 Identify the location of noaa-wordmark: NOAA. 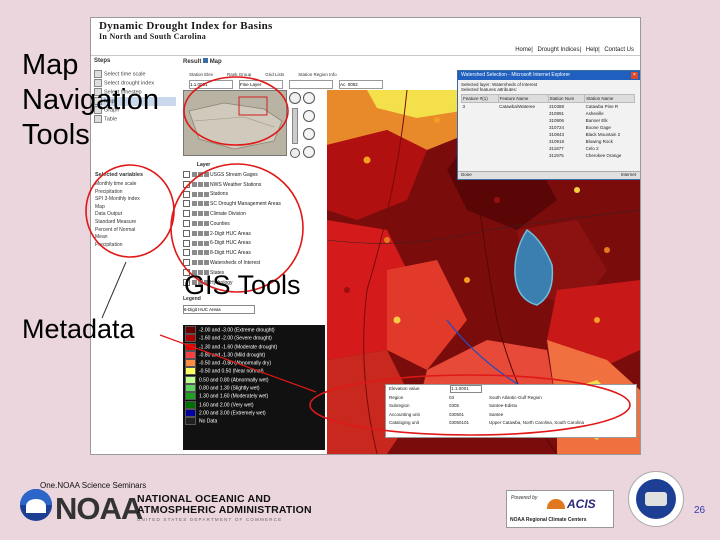
(99, 508).